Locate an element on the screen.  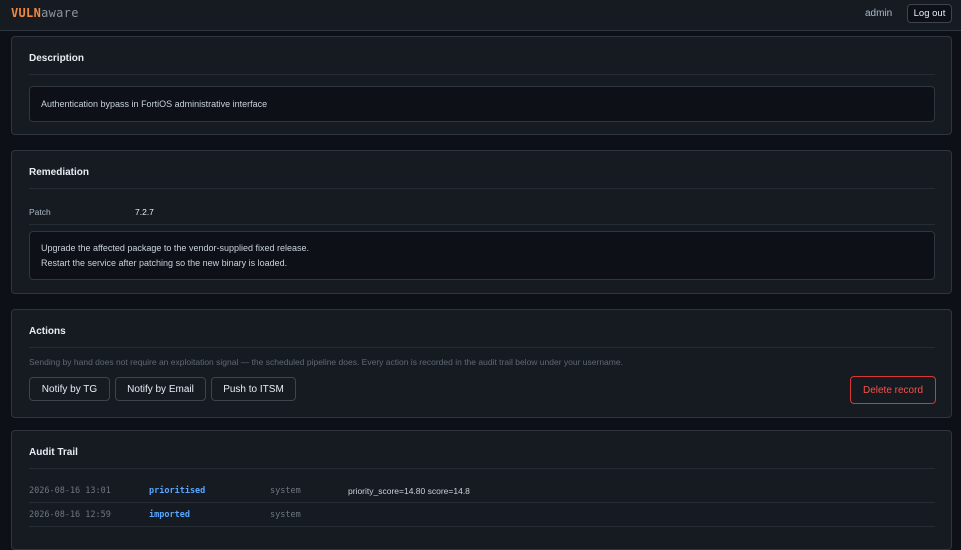
app-logo: VULNaware is located at coordinates (45, 13).